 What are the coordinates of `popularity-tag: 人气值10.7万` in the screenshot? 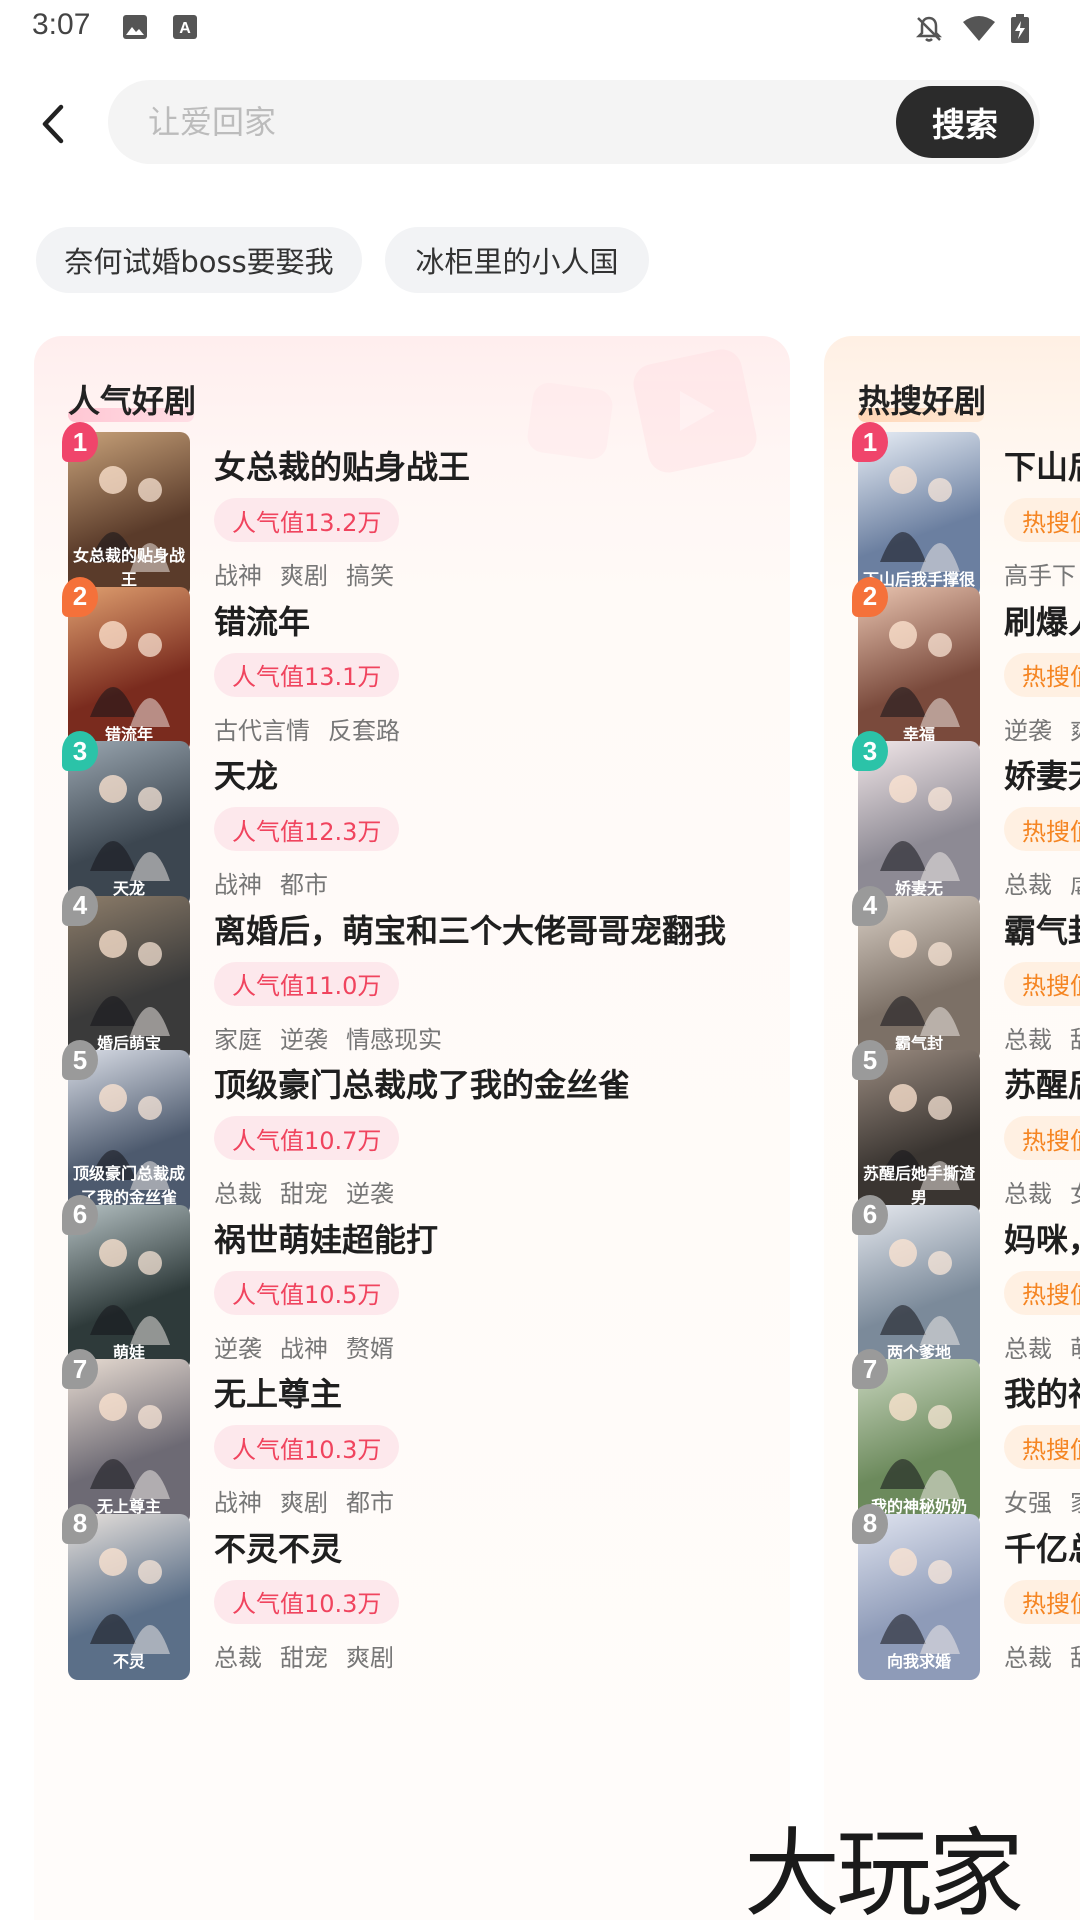 It's located at (307, 1138).